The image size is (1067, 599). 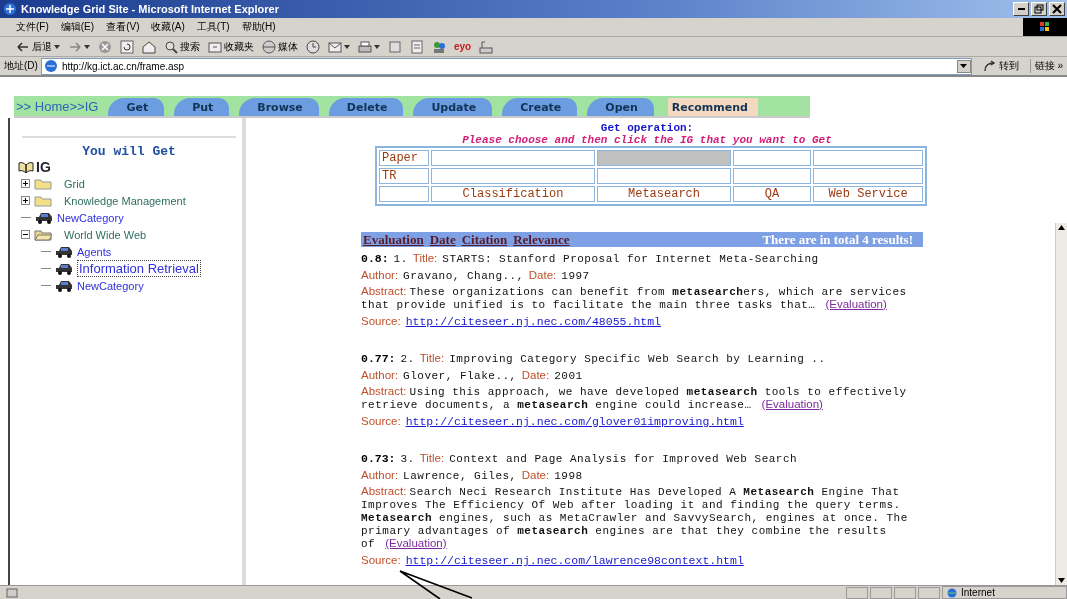 What do you see at coordinates (647, 140) in the screenshot?
I see `operation-instruction: Please choose and then click the IG that you want to Get` at bounding box center [647, 140].